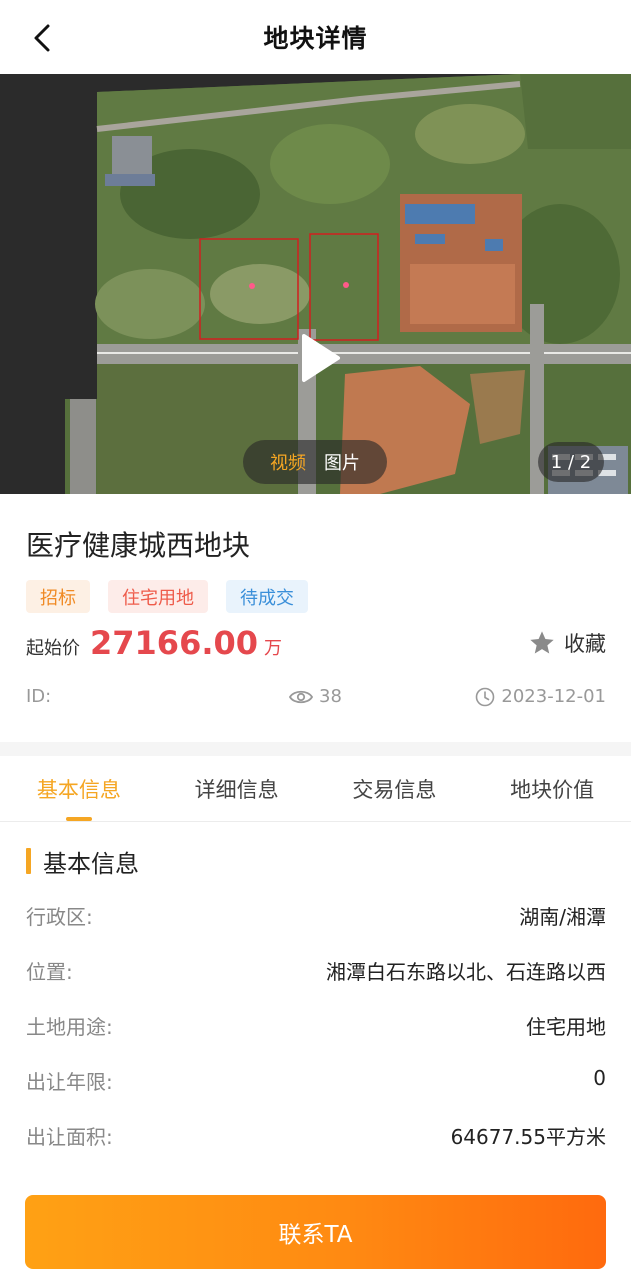 This screenshot has height=1280, width=631. I want to click on tab-detail-info-label: 详细信息, so click(236, 790).